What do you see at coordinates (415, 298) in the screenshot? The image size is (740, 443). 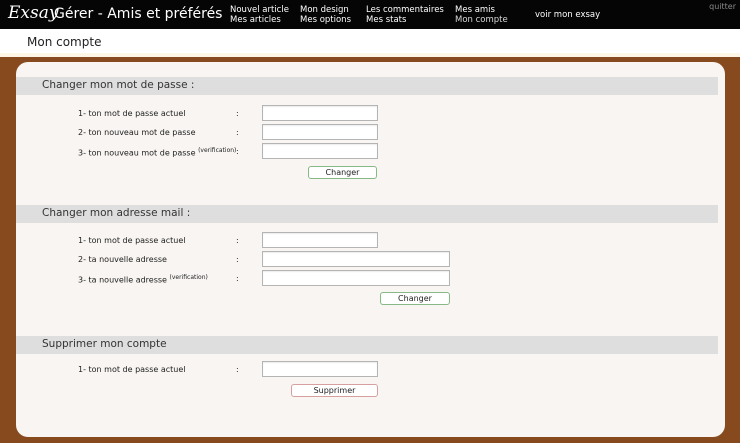 I see `change-email-button: Changer` at bounding box center [415, 298].